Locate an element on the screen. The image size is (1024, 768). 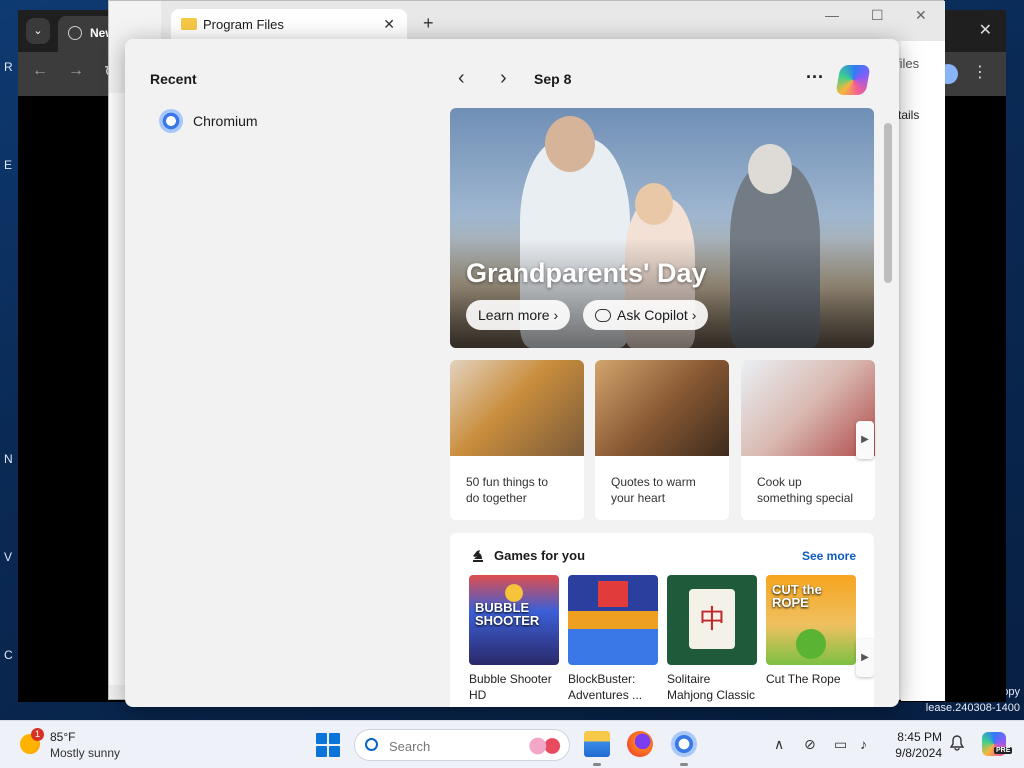
close-window-icon: ✕ is located at coordinates (921, 15).